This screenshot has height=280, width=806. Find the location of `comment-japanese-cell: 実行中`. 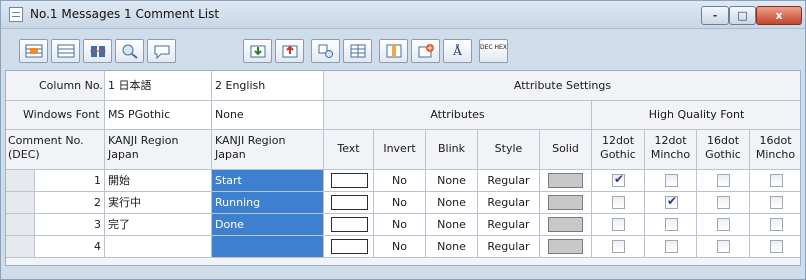

comment-japanese-cell: 実行中 is located at coordinates (158, 203).